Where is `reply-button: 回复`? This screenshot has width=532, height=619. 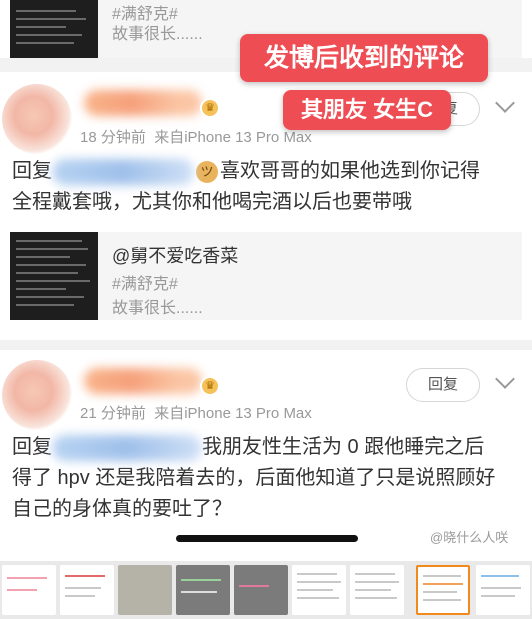
reply-button: 回复 is located at coordinates (443, 385).